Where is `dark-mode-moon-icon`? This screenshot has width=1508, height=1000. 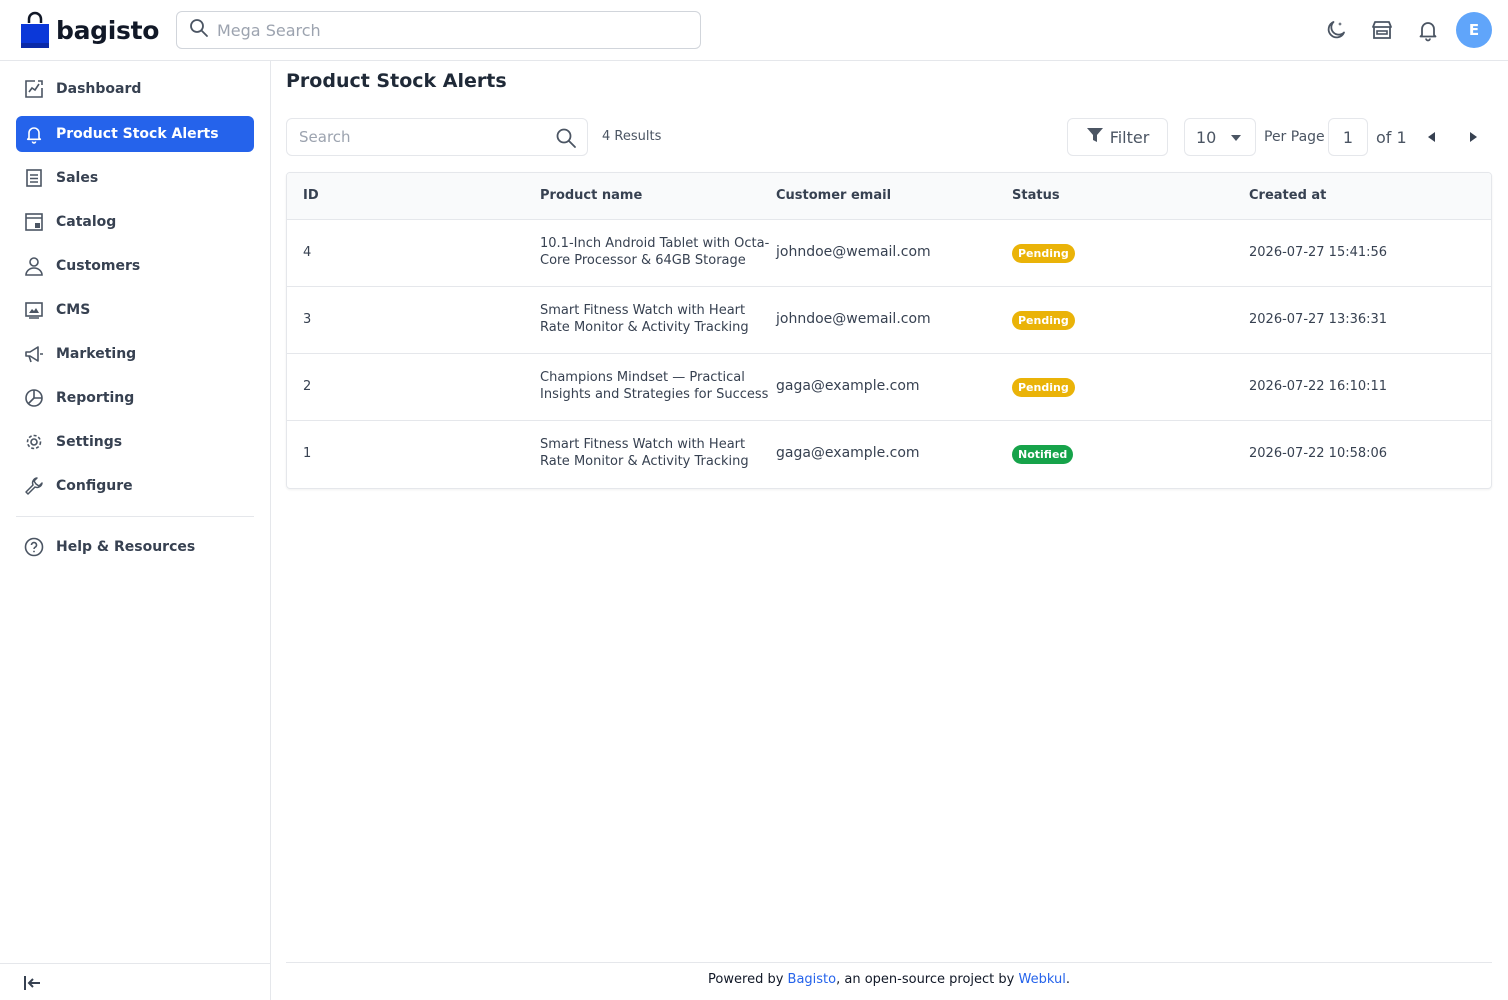
dark-mode-moon-icon is located at coordinates (1336, 30).